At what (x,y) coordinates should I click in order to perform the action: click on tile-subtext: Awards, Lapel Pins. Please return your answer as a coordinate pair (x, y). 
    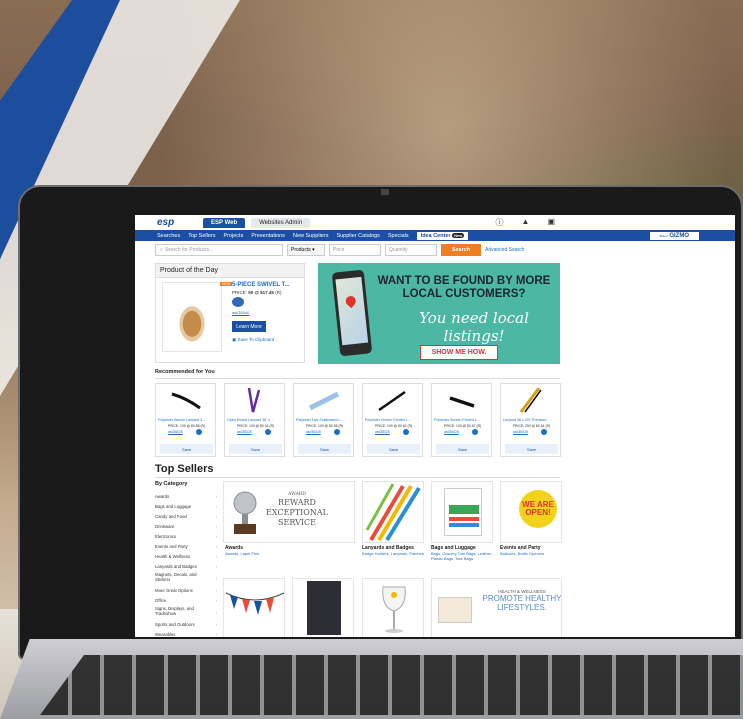
    Looking at the image, I should click on (265, 554).